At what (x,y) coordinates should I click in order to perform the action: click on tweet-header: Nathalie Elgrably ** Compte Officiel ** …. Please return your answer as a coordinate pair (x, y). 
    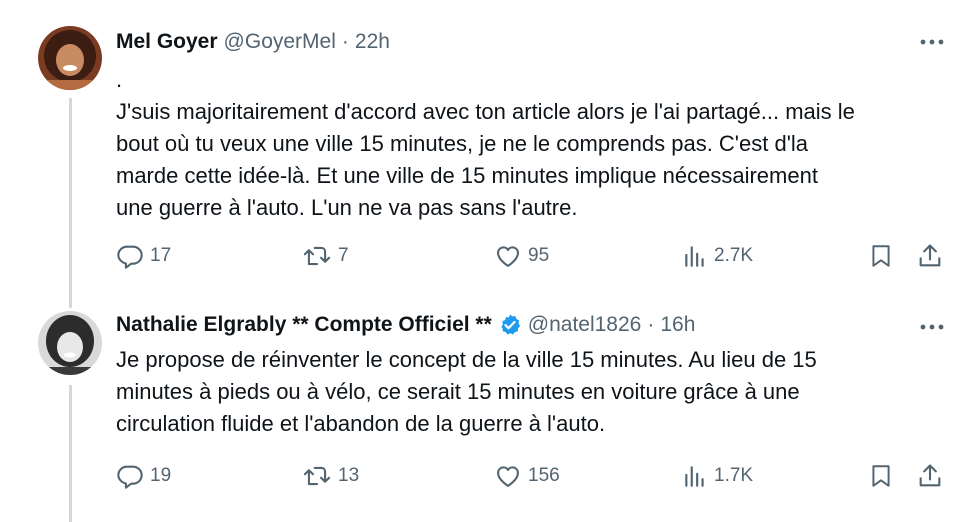
    Looking at the image, I should click on (405, 325).